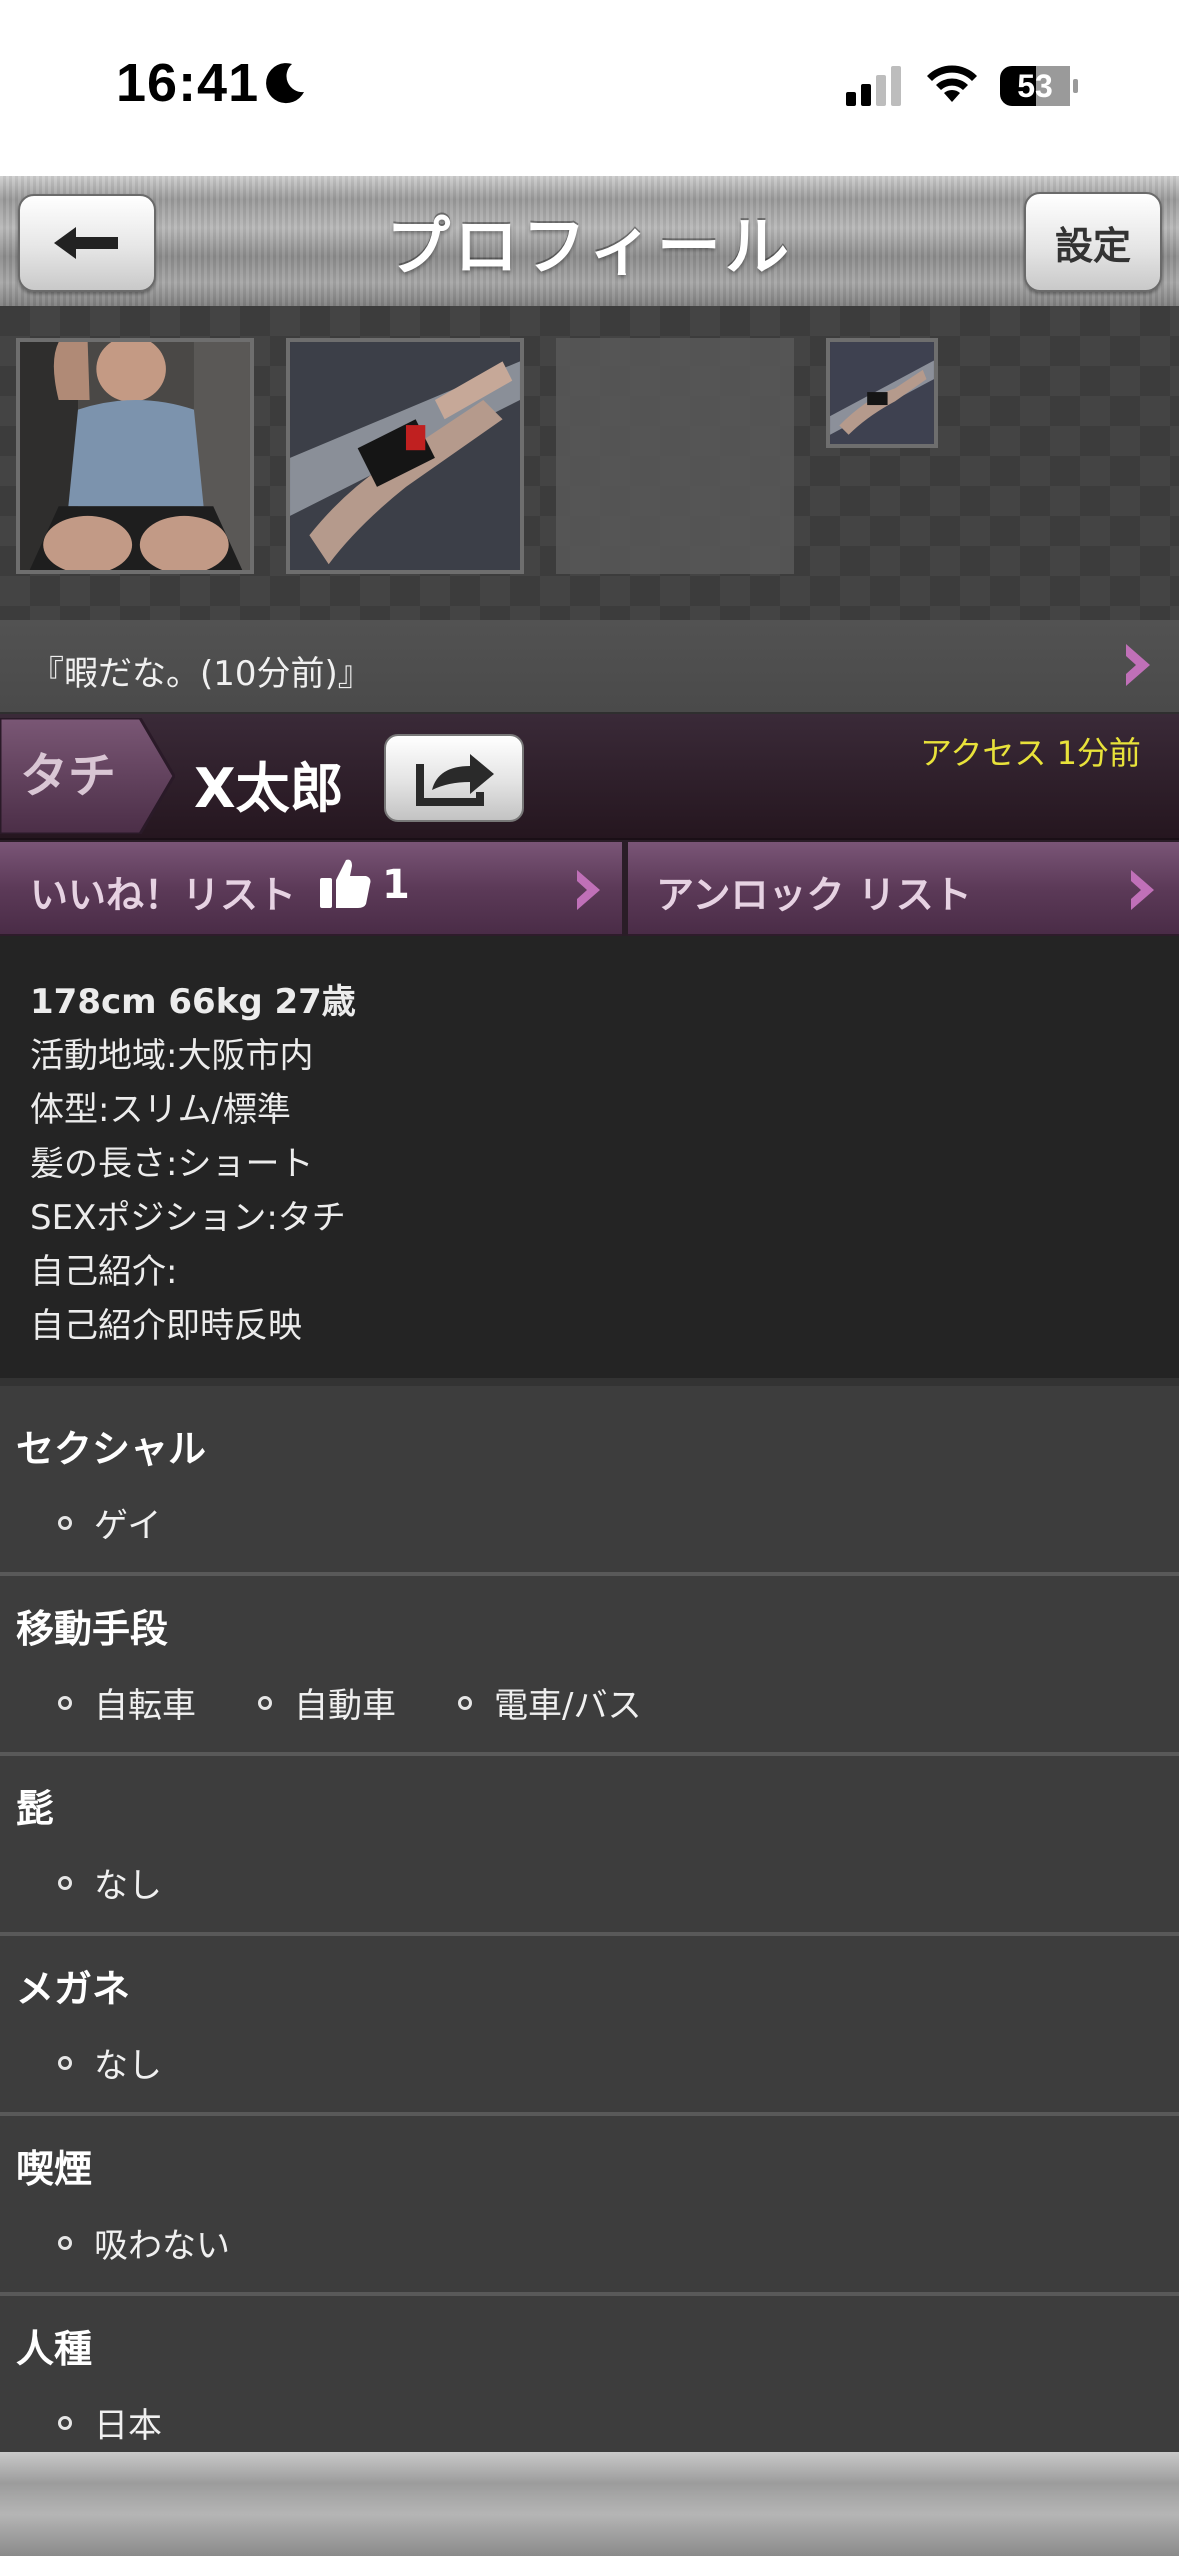 The height and width of the screenshot is (2556, 1179). What do you see at coordinates (193, 1002) in the screenshot?
I see `profile-stats: 178cm 66kg 27歳` at bounding box center [193, 1002].